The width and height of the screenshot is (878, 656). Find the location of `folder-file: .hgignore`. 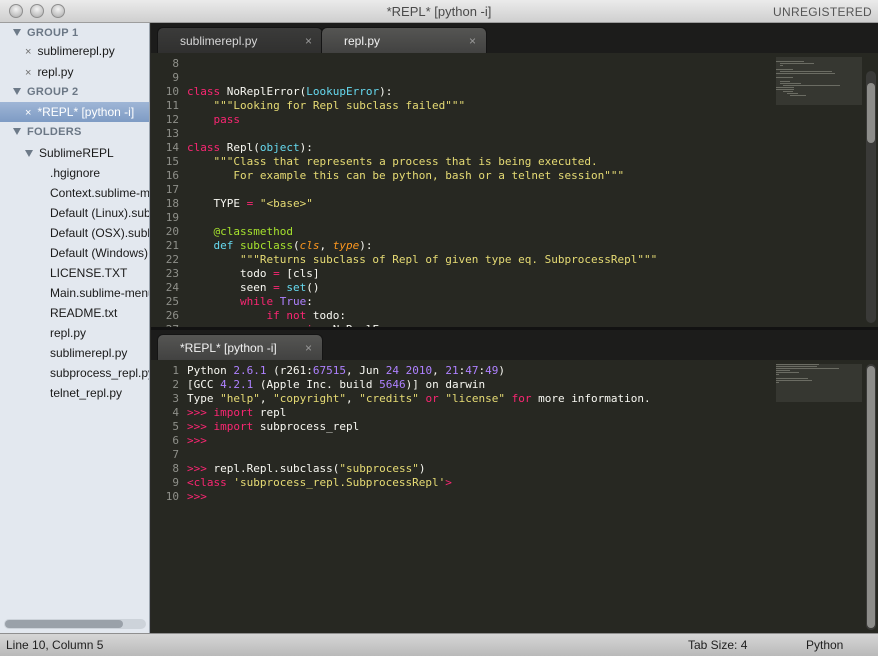

folder-file: .hgignore is located at coordinates (74, 173).